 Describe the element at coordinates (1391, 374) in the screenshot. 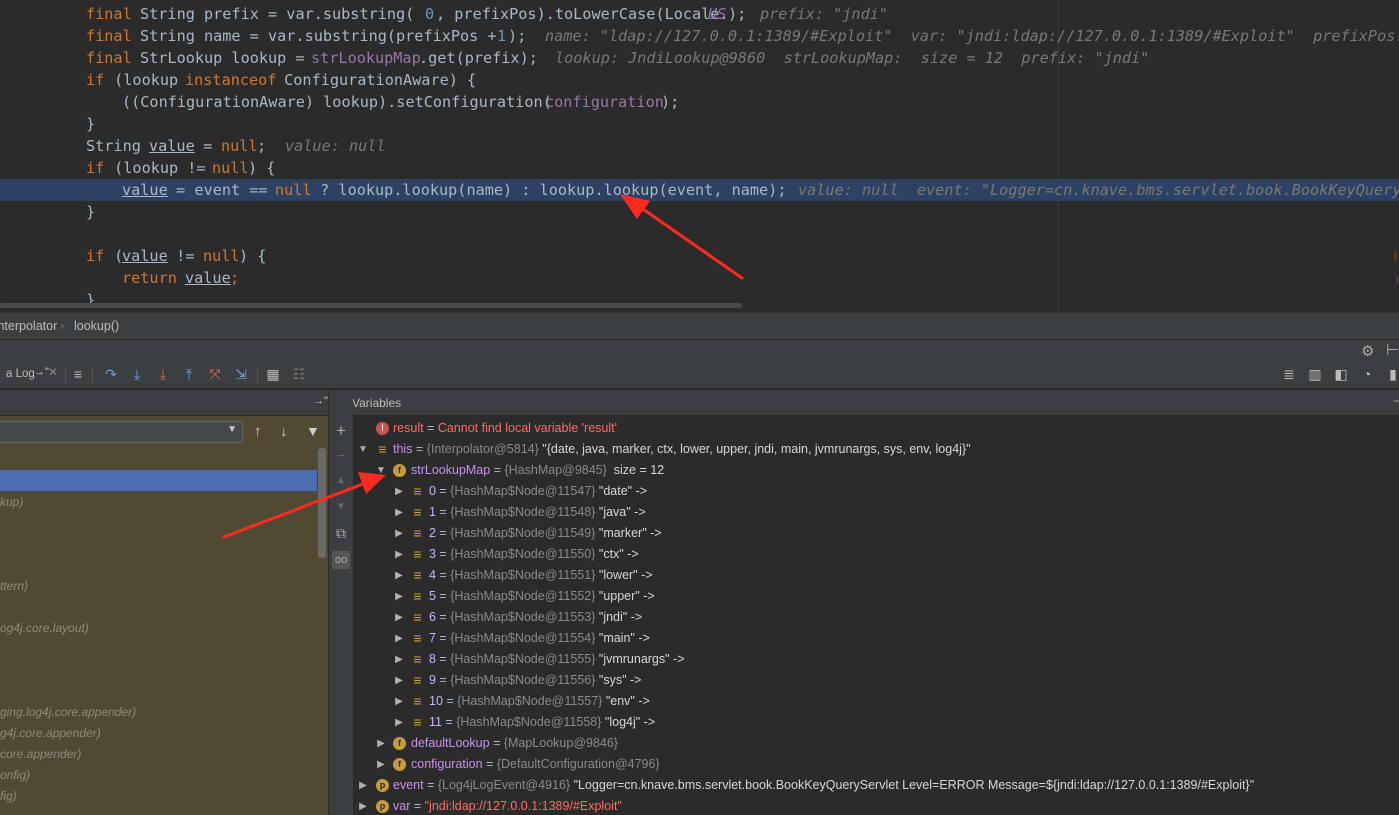

I see `columns-icon: ▮` at that location.